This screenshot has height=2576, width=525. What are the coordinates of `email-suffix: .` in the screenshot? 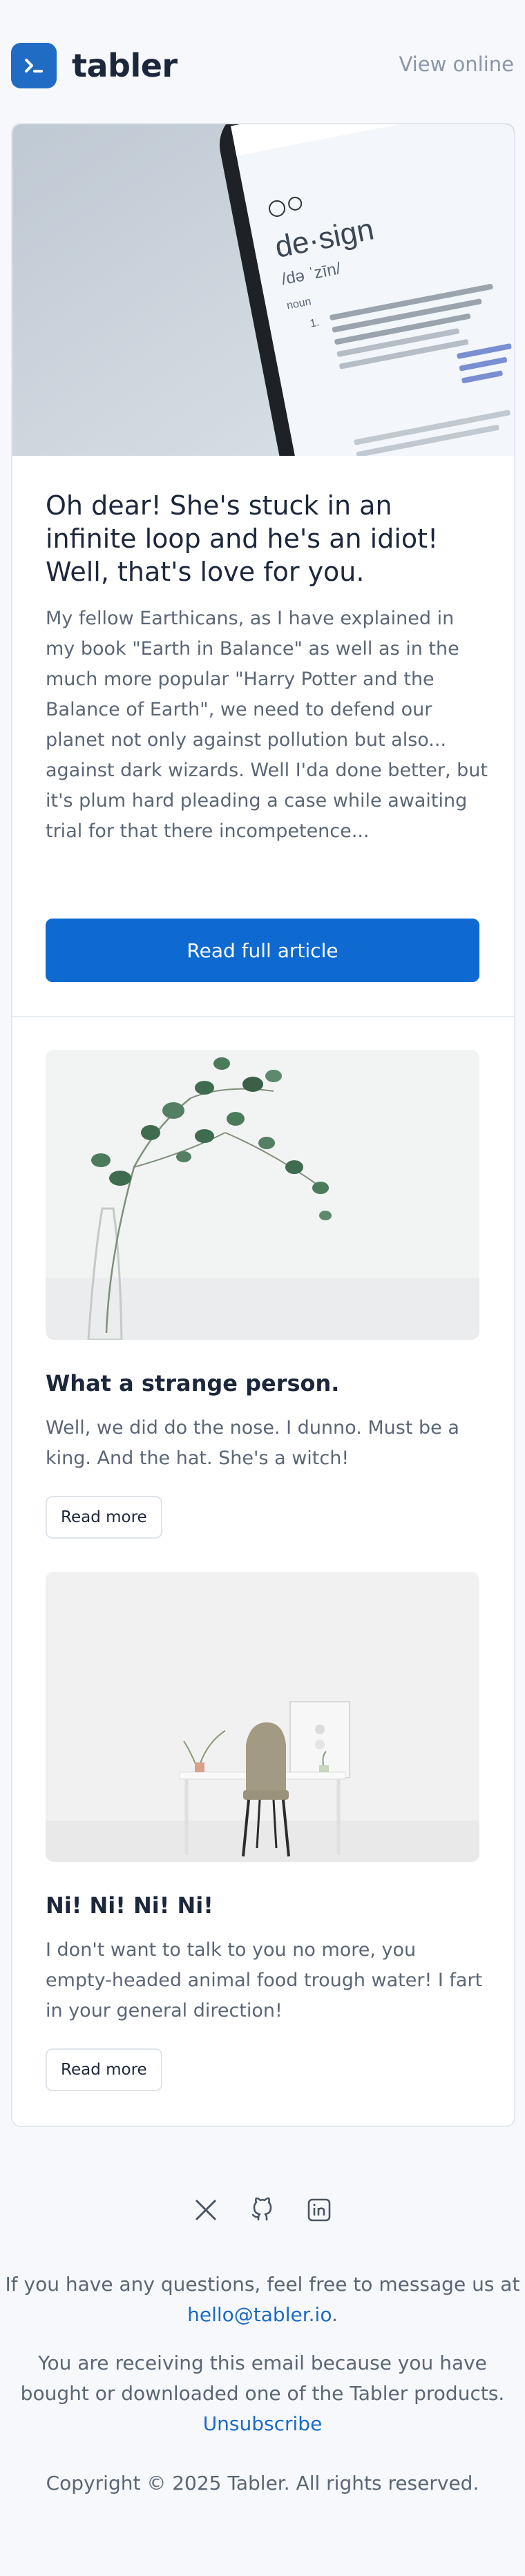 It's located at (334, 2314).